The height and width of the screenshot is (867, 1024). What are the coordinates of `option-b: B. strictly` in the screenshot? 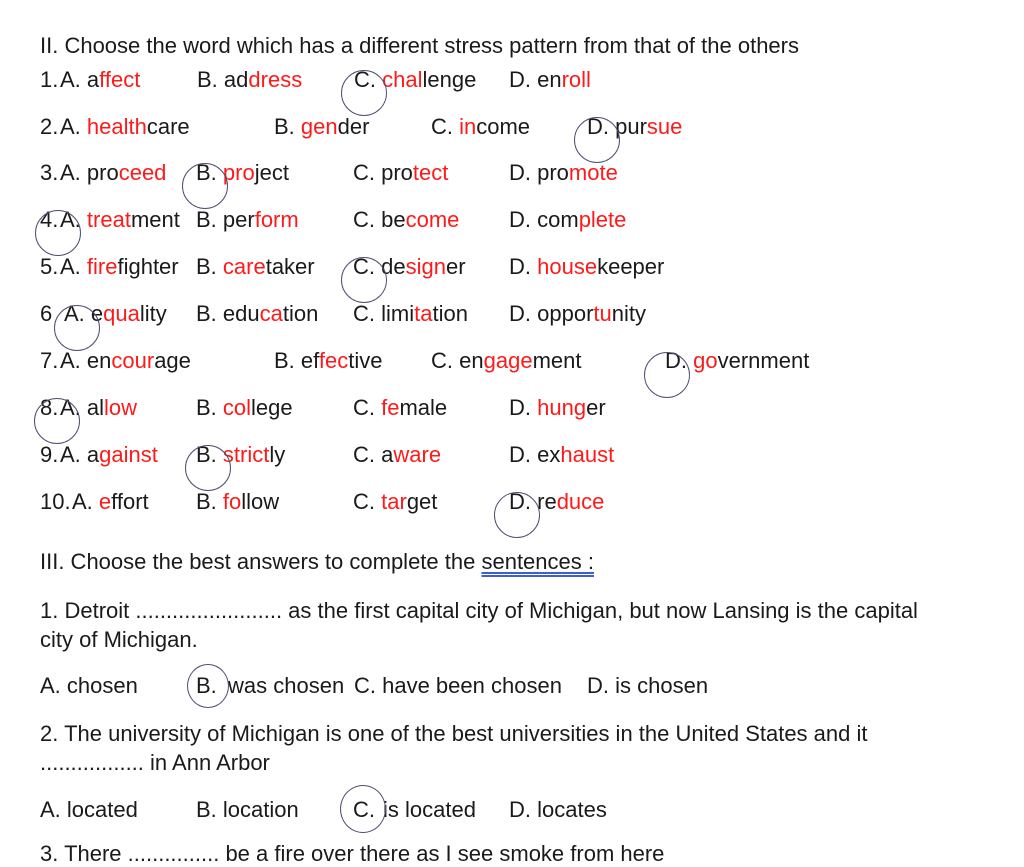 It's located at (240, 455).